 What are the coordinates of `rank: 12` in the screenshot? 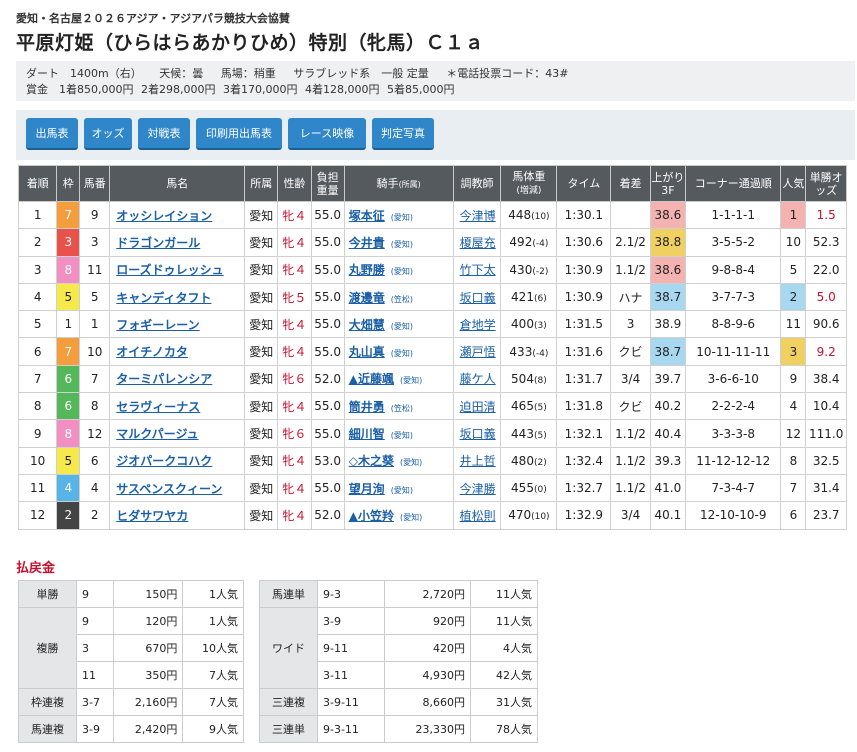 It's located at (37, 515).